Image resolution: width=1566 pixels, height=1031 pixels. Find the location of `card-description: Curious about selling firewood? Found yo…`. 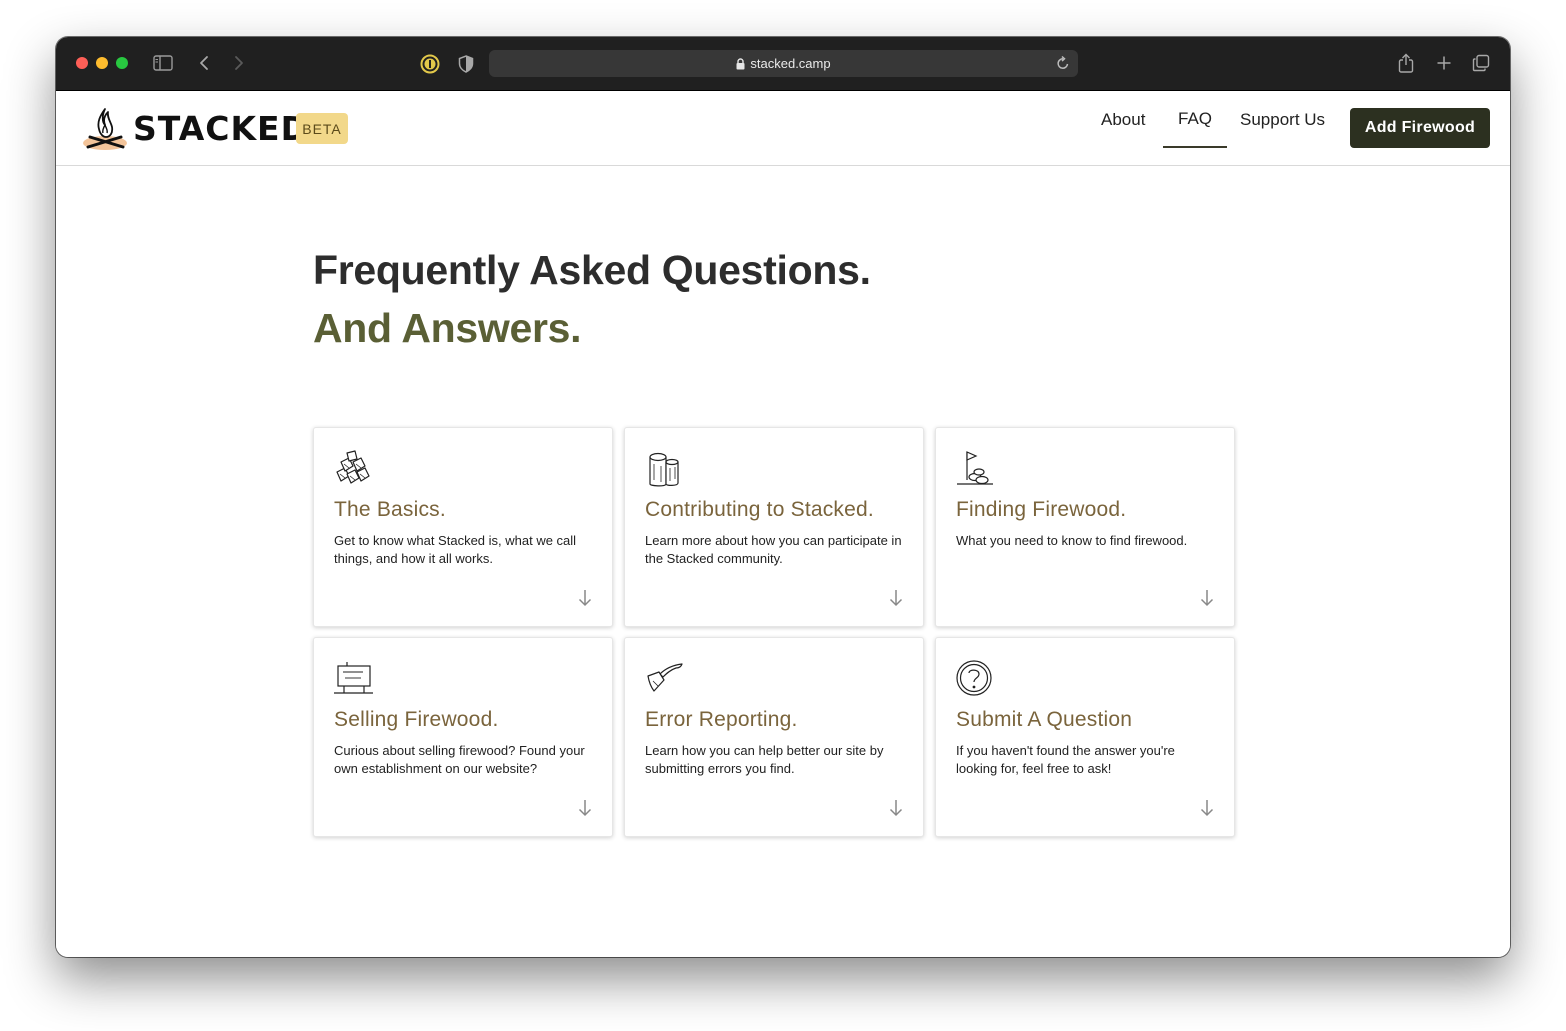

card-description: Curious about selling firewood? Found yo… is located at coordinates (459, 759).